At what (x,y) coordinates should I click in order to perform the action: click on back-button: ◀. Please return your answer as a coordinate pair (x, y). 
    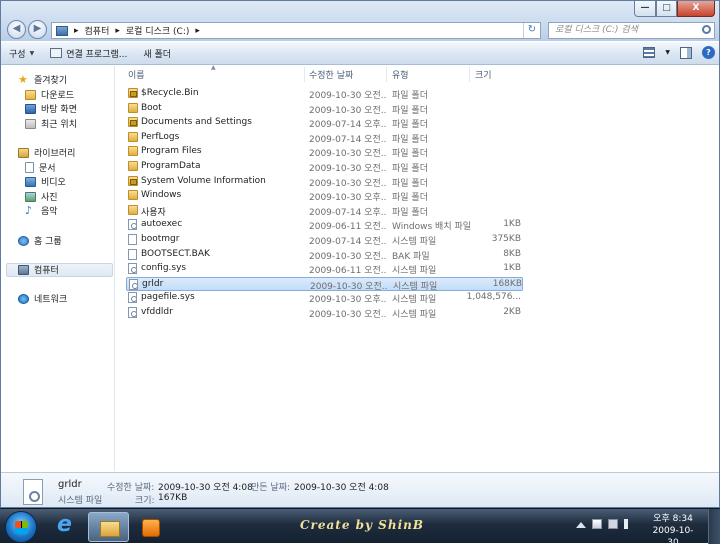
    Looking at the image, I should click on (16, 29).